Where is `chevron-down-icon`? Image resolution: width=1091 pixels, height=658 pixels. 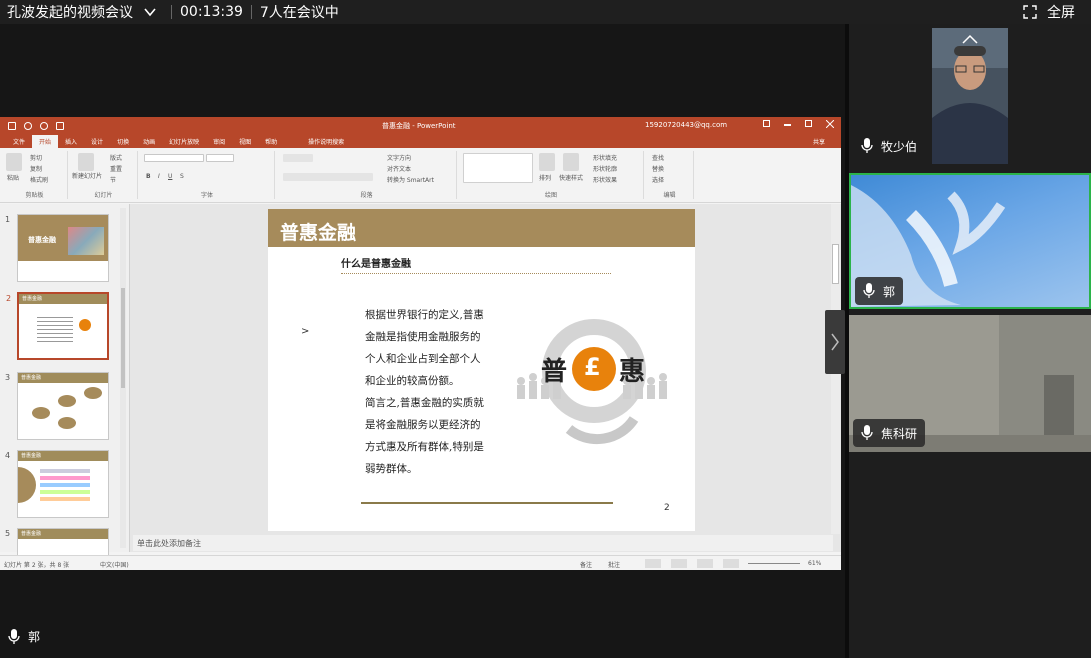 chevron-down-icon is located at coordinates (150, 12).